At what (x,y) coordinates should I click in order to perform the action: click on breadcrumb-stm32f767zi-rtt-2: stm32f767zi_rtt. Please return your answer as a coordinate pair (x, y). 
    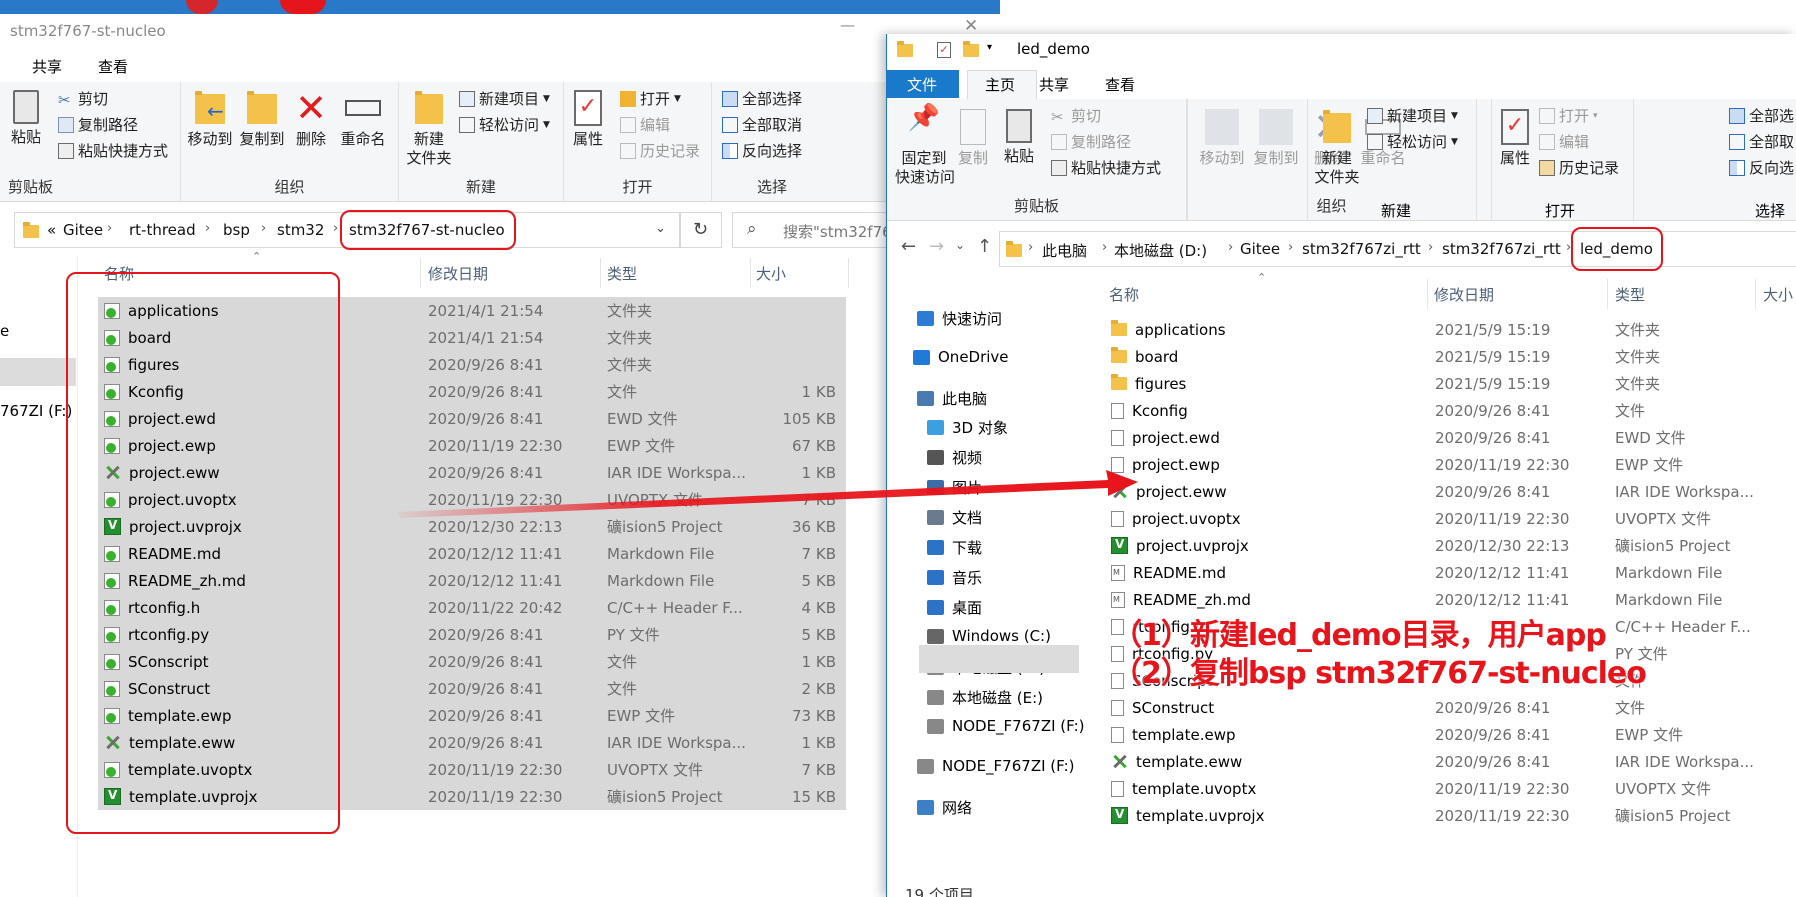
    Looking at the image, I should click on (1501, 249).